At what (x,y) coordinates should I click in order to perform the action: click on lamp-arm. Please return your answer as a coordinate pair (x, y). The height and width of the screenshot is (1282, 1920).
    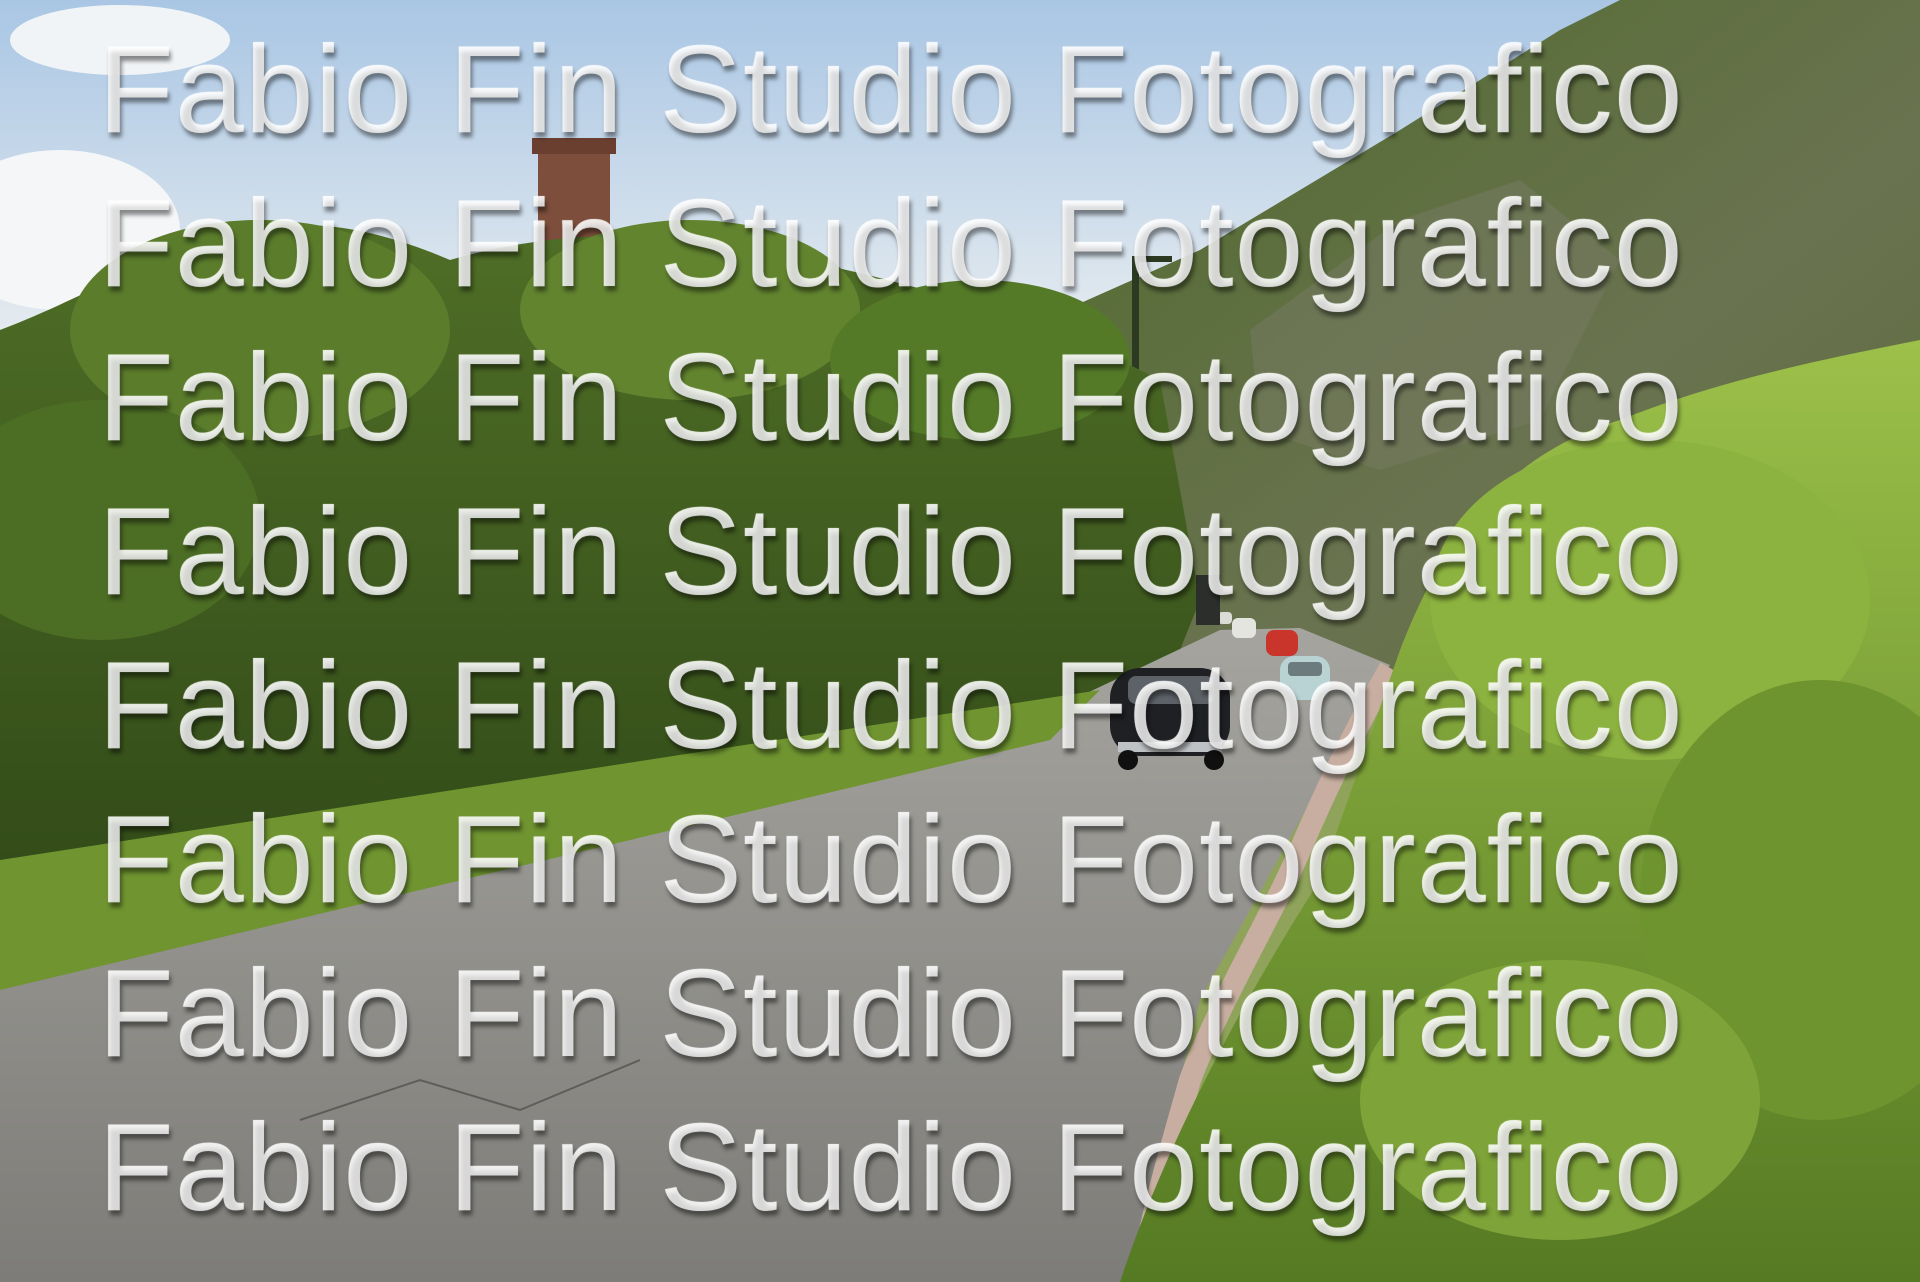
    Looking at the image, I should click on (1152, 259).